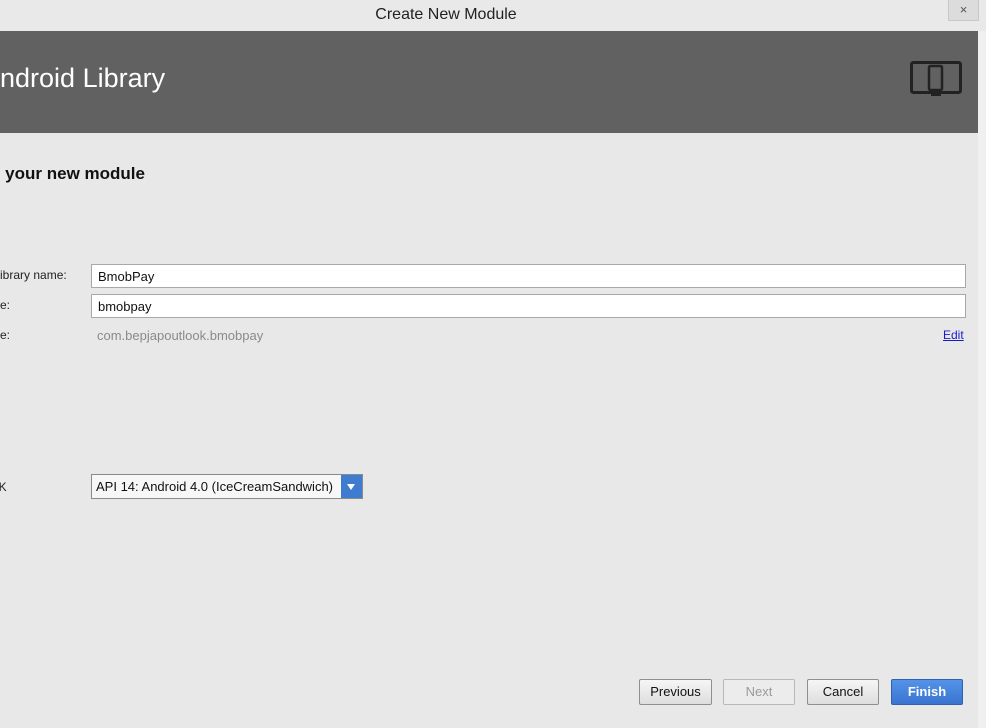 This screenshot has height=728, width=986. I want to click on edit-package-link: Edit, so click(953, 335).